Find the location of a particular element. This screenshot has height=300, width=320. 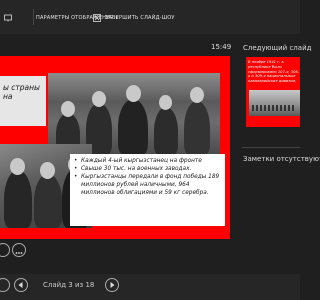

slide-text-box-top: ы страны на is located at coordinates (23, 101).